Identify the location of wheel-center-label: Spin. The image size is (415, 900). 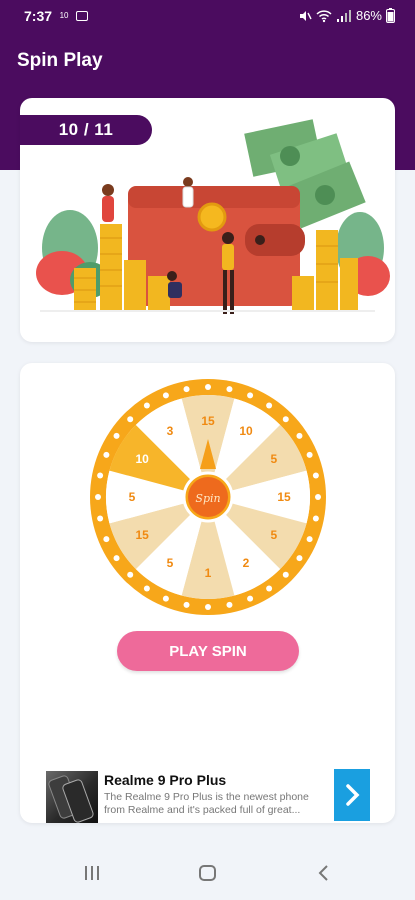
(207, 498).